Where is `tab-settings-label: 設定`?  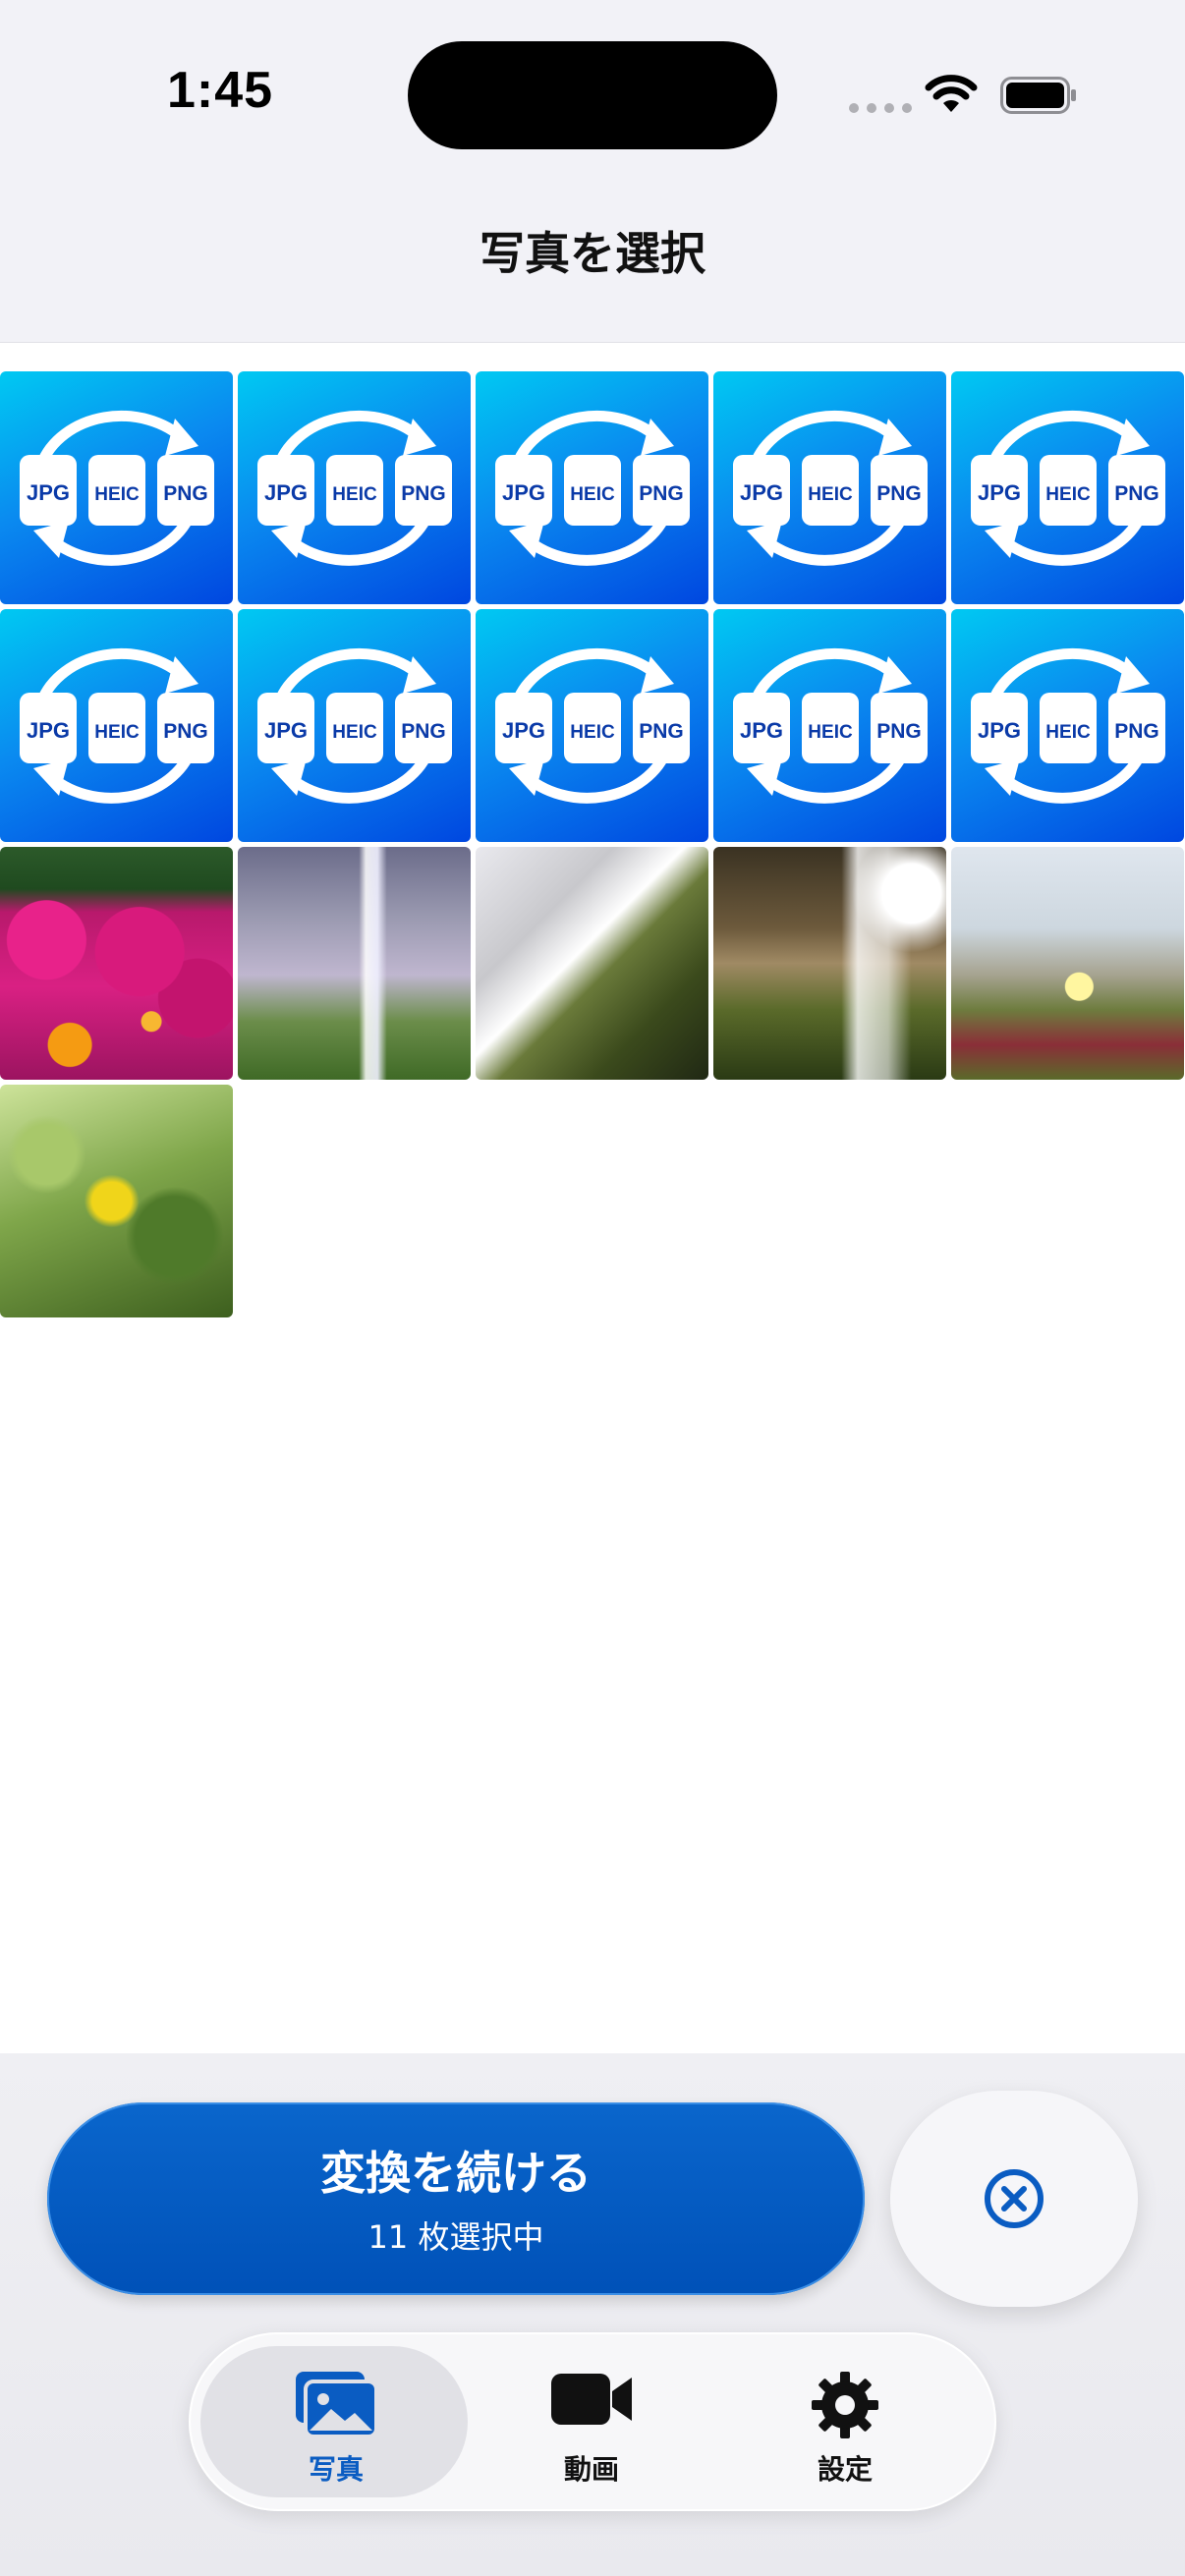
tab-settings-label: 設定 is located at coordinates (845, 2469).